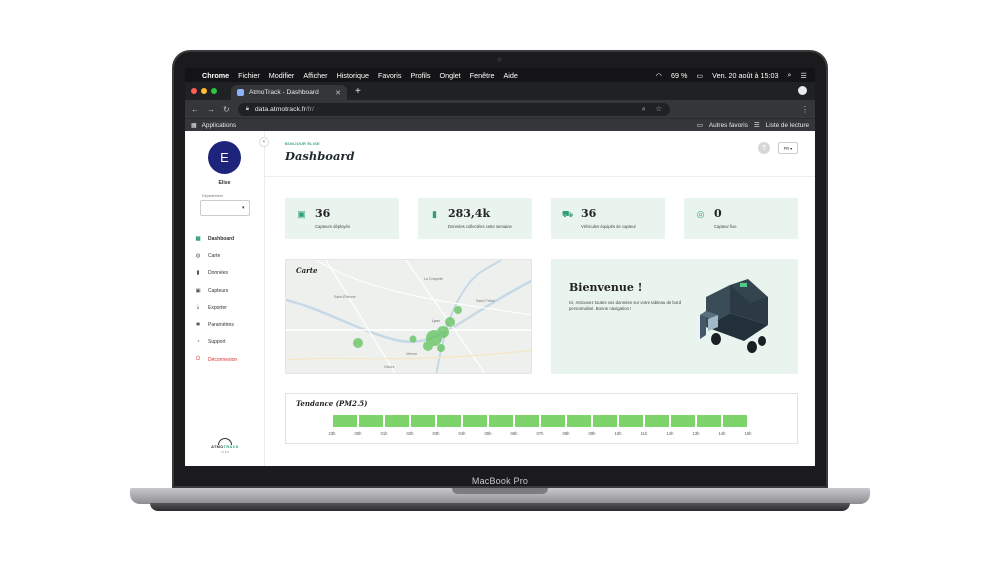 The width and height of the screenshot is (1000, 563). I want to click on sidebar-item-exporter: ⤓ Exporter, so click(224, 307).